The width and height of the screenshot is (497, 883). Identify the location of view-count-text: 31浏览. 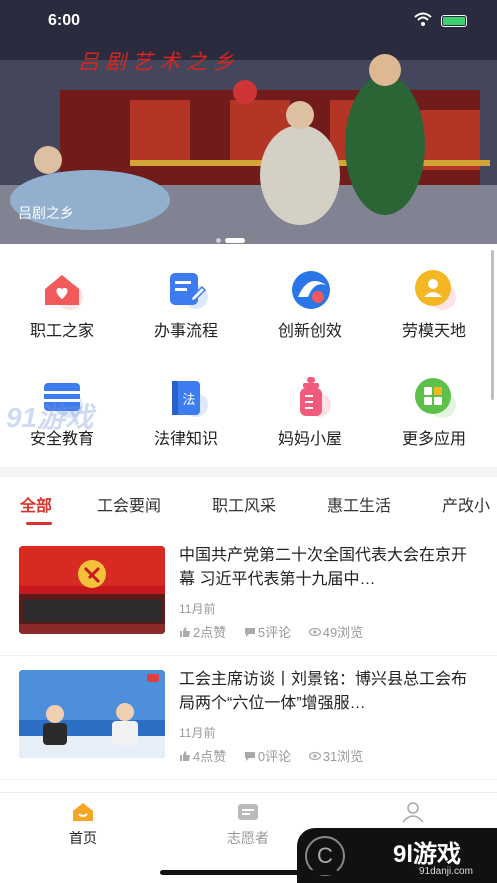
(343, 756).